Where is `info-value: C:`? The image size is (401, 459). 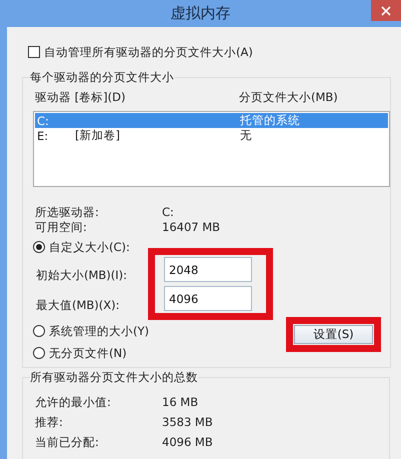
info-value: C: is located at coordinates (168, 212).